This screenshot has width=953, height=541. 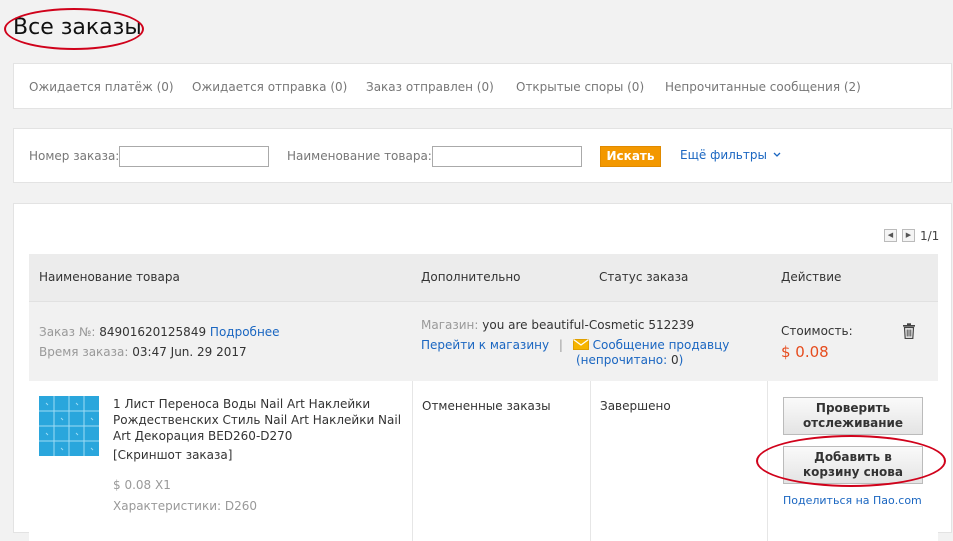 What do you see at coordinates (630, 156) in the screenshot?
I see `search-button: Искать` at bounding box center [630, 156].